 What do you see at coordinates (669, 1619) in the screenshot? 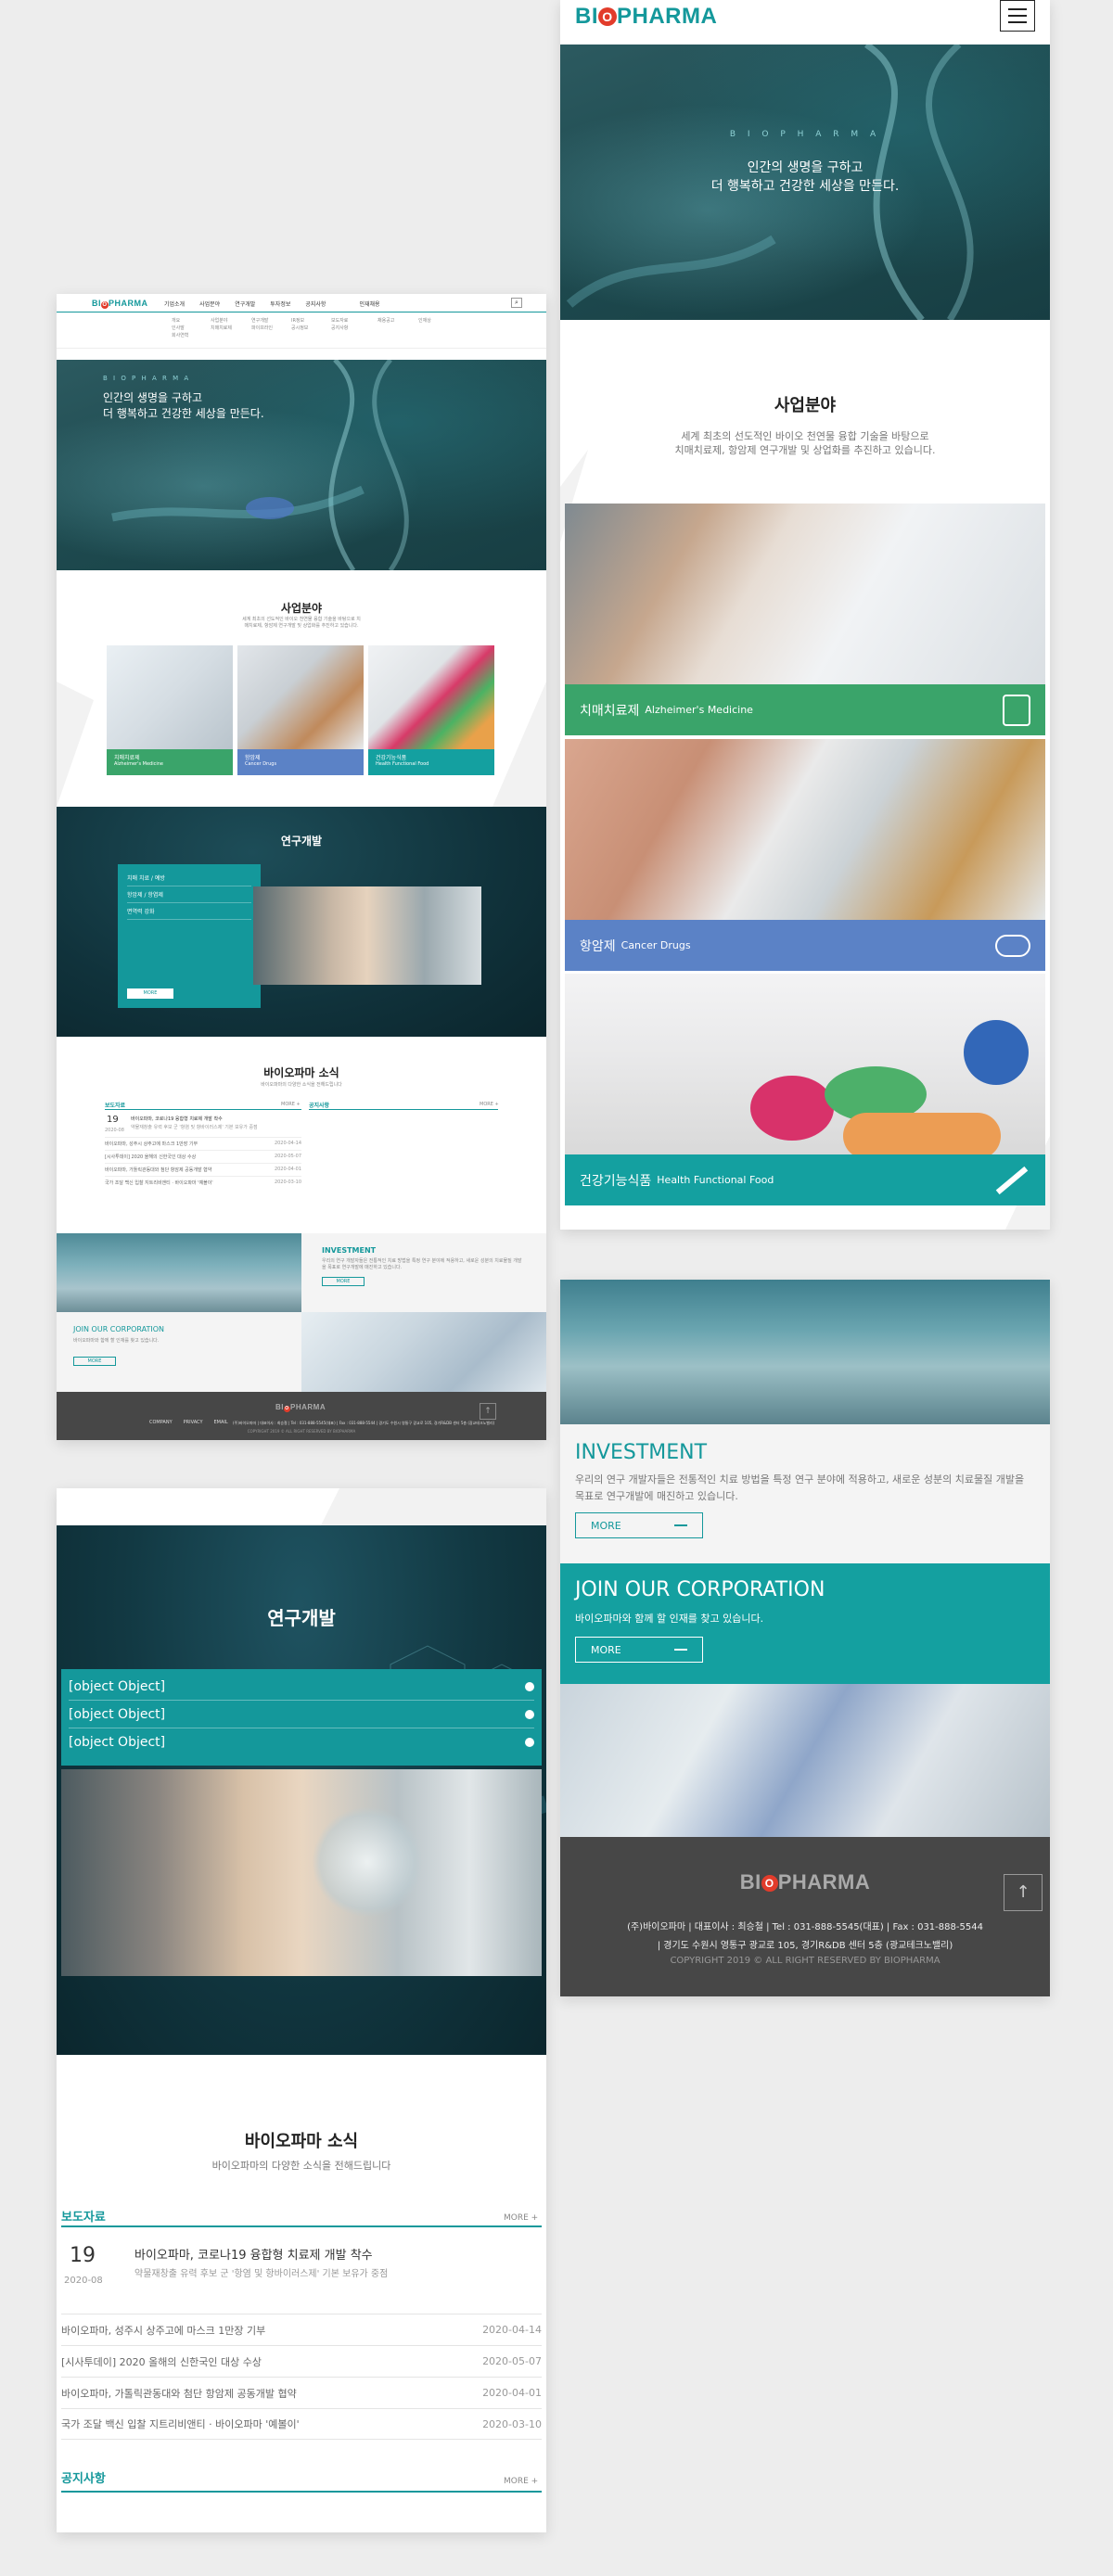
I see `mobile-join-desc: 바이오파마와 함께 할 인재를 찾고 있습니다.` at bounding box center [669, 1619].